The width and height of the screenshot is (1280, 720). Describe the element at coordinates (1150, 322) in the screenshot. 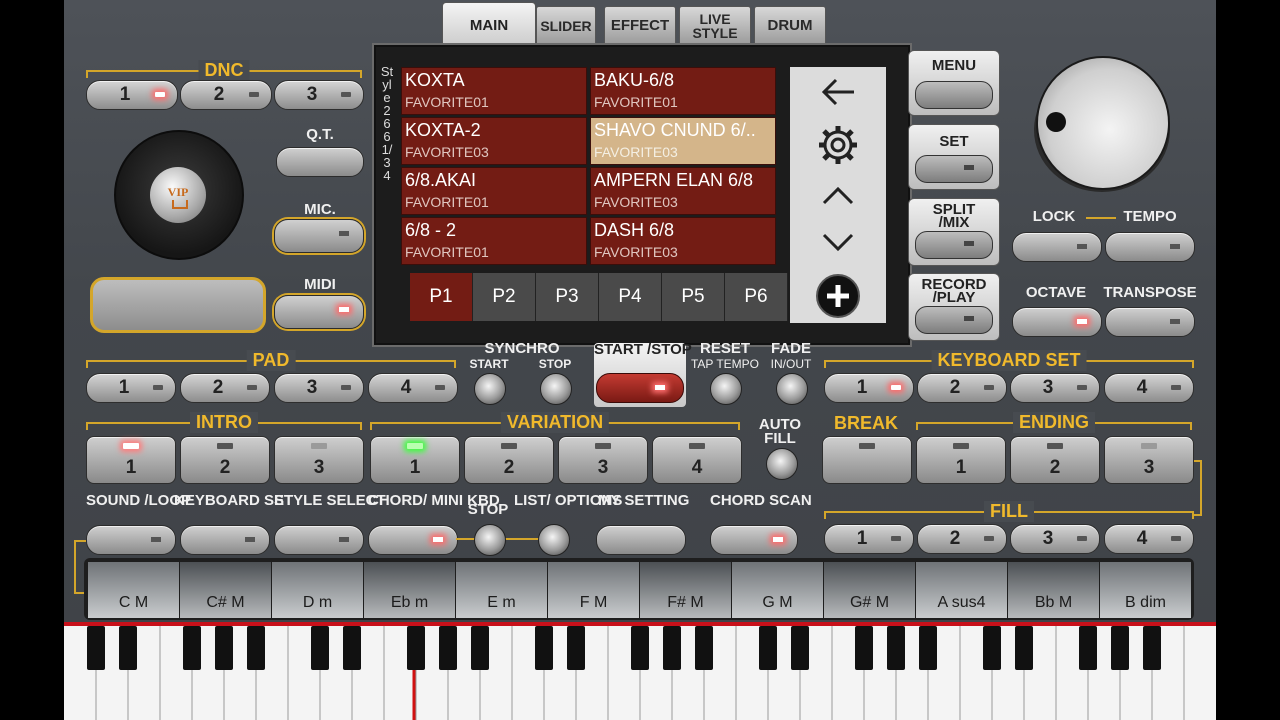

I see `transpose-button` at that location.